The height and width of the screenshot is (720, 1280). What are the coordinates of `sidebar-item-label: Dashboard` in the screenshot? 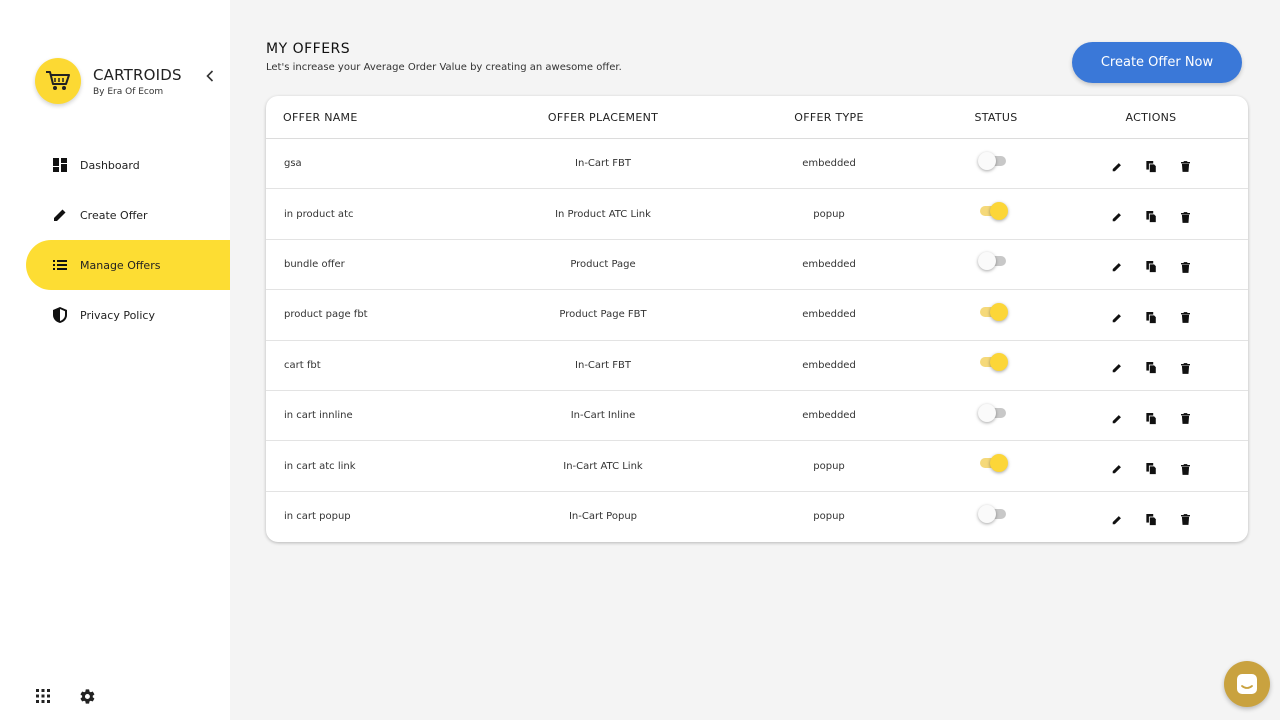 It's located at (110, 165).